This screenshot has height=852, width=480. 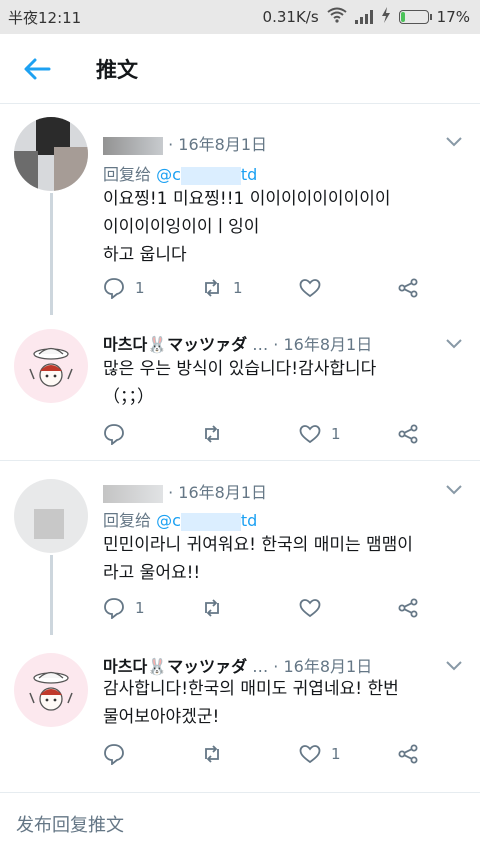 I want to click on app-bar: 推文, so click(x=240, y=69).